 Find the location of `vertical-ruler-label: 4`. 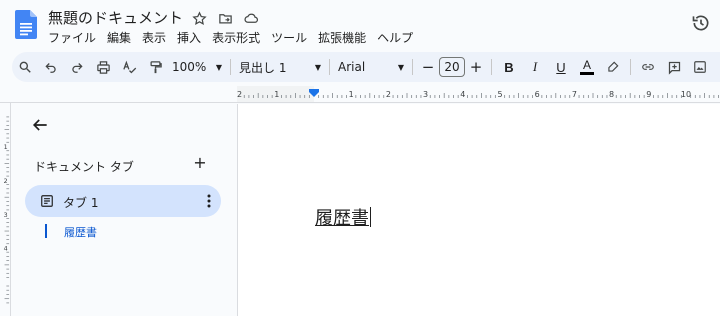

vertical-ruler-label: 4 is located at coordinates (6, 249).